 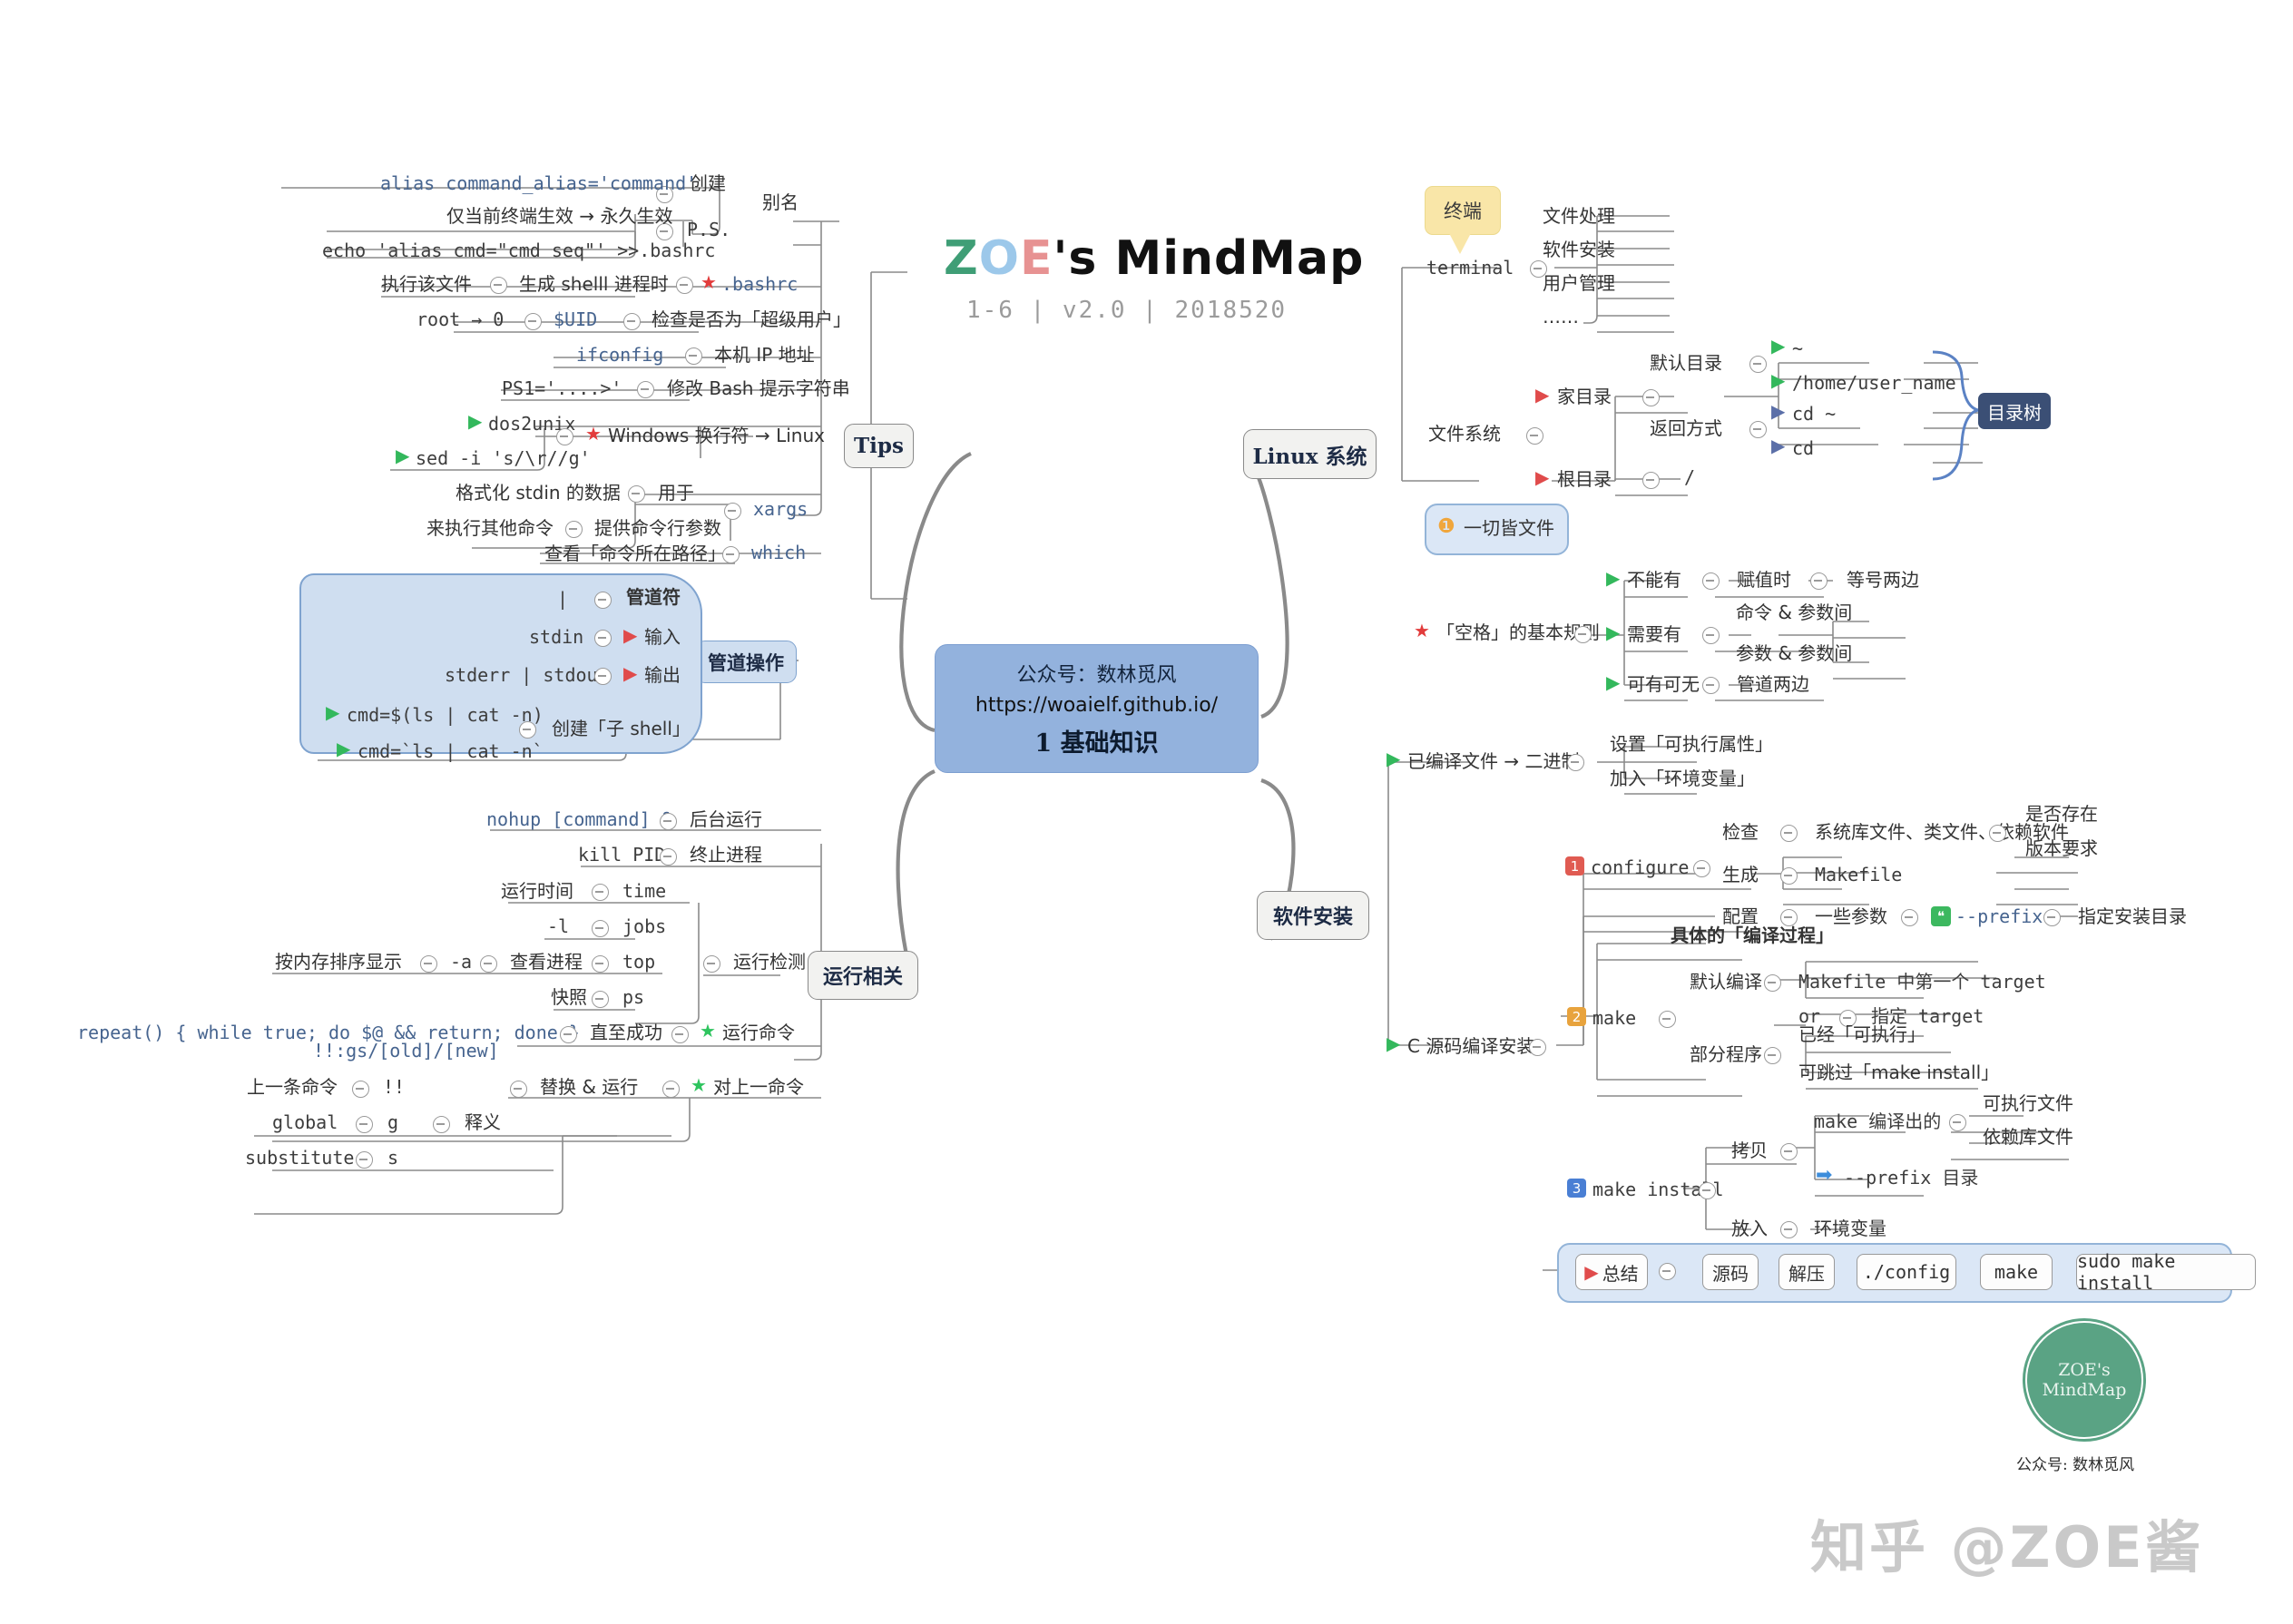 I want to click on tips-ps1-mid: 修改 Bash 提示字符串, so click(x=758, y=388).